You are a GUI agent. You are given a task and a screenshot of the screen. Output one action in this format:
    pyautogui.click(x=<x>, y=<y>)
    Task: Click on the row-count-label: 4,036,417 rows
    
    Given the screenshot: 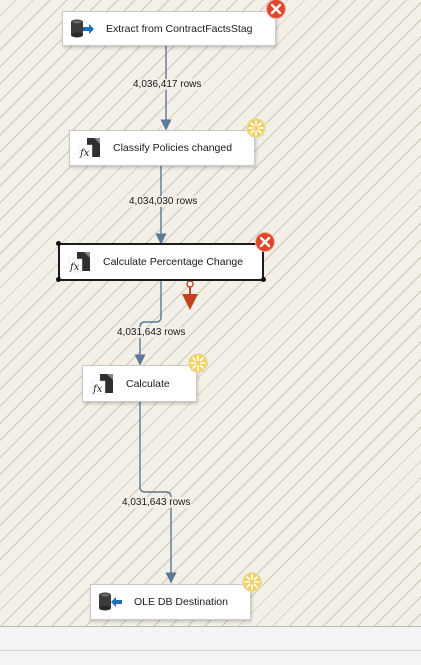 What is the action you would take?
    pyautogui.click(x=167, y=84)
    